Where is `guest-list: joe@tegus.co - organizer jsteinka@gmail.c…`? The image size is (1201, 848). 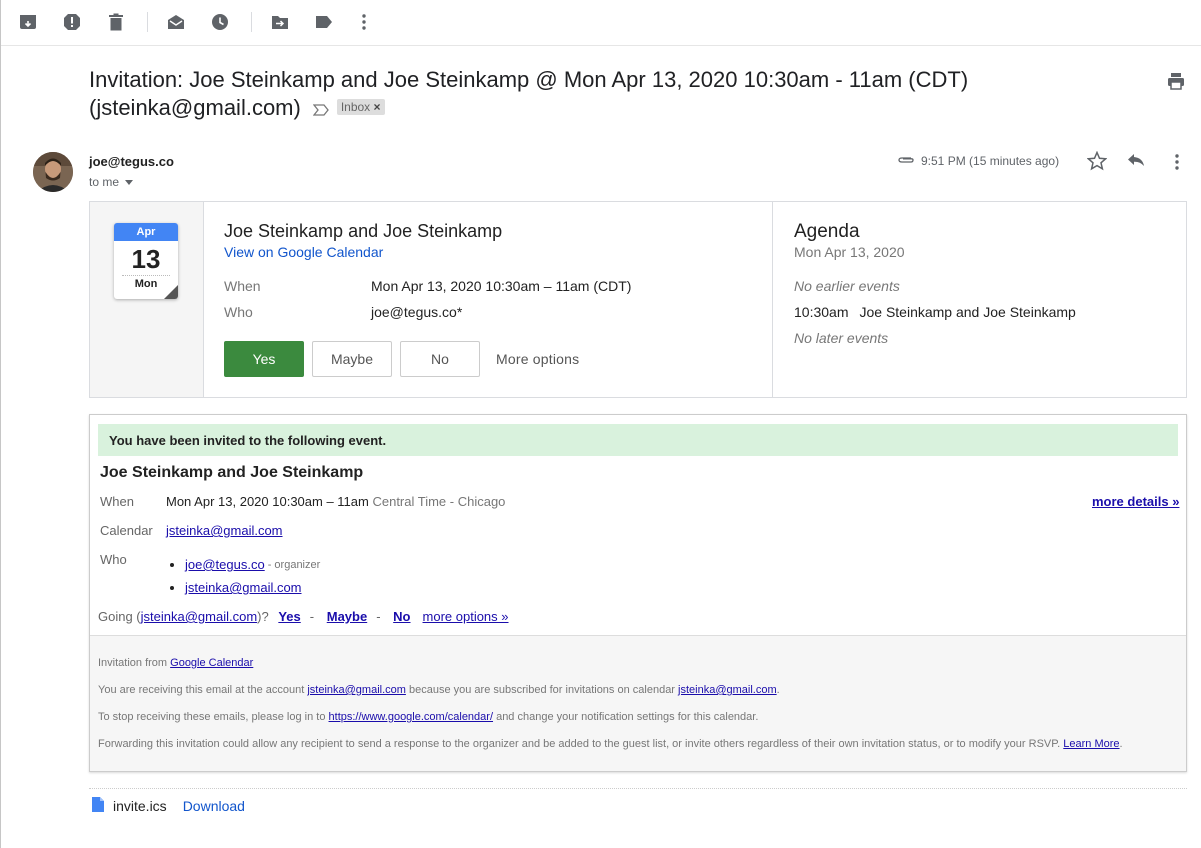 guest-list: joe@tegus.co - organizer jsteinka@gmail.c… is located at coordinates (243, 576).